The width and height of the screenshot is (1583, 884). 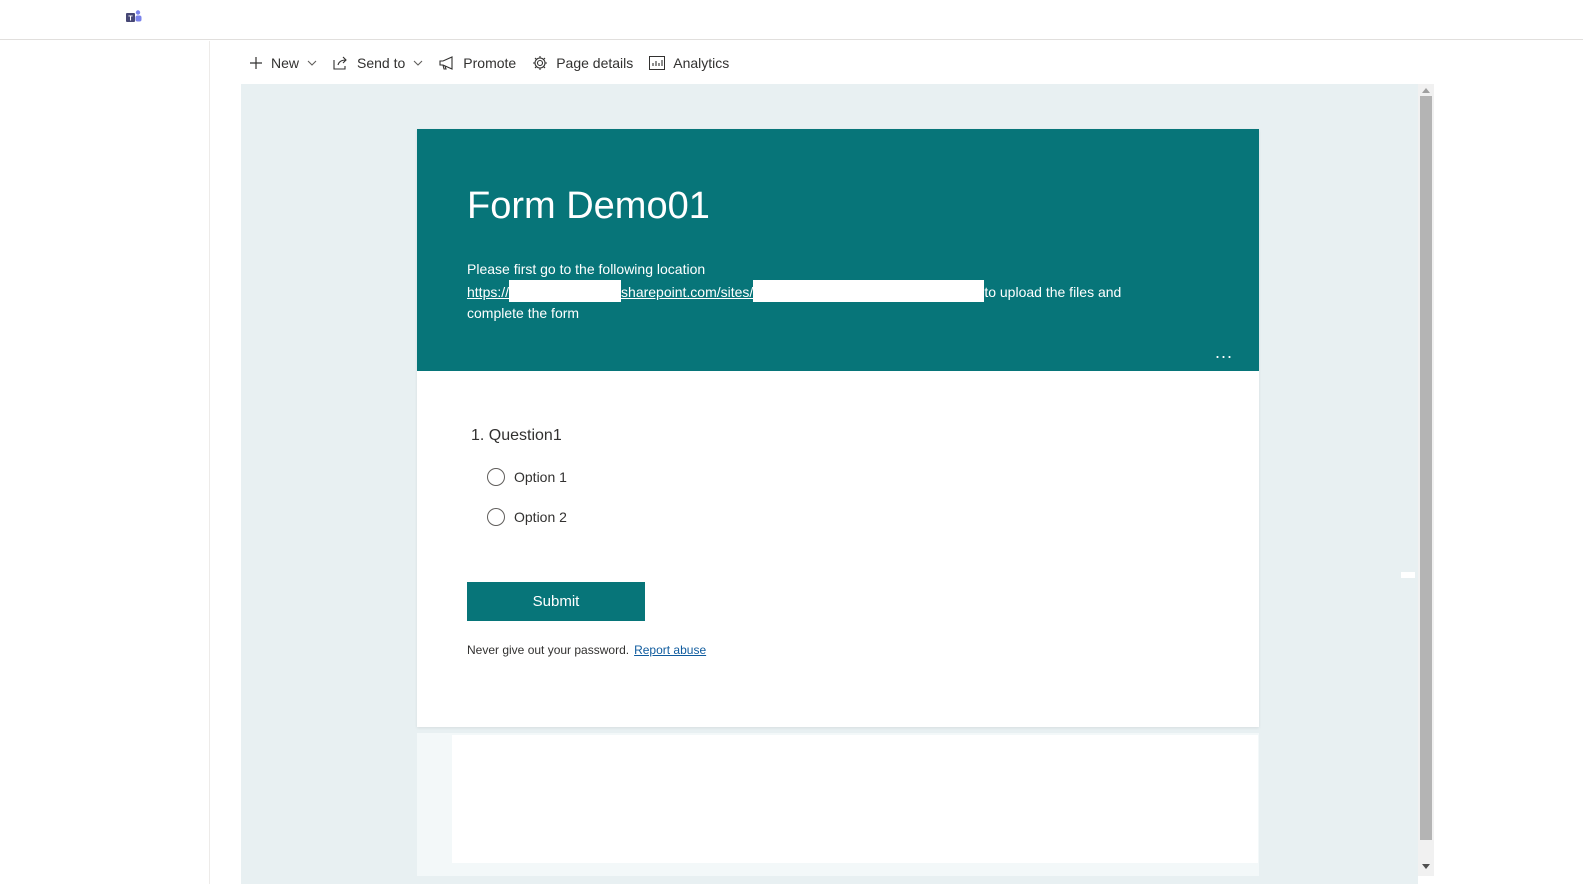 I want to click on submit-button: Submit, so click(x=556, y=601).